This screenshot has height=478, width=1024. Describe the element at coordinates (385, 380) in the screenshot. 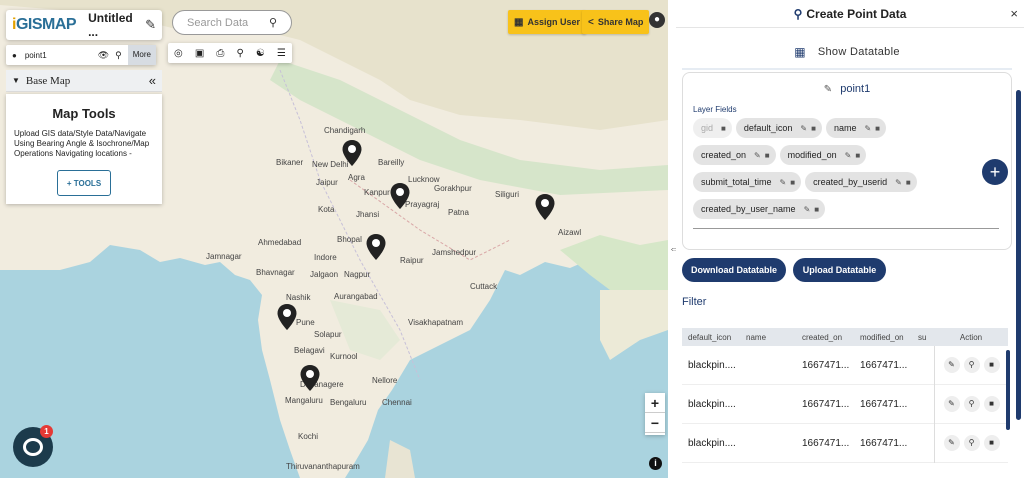

I see `map-label: Nellore` at that location.